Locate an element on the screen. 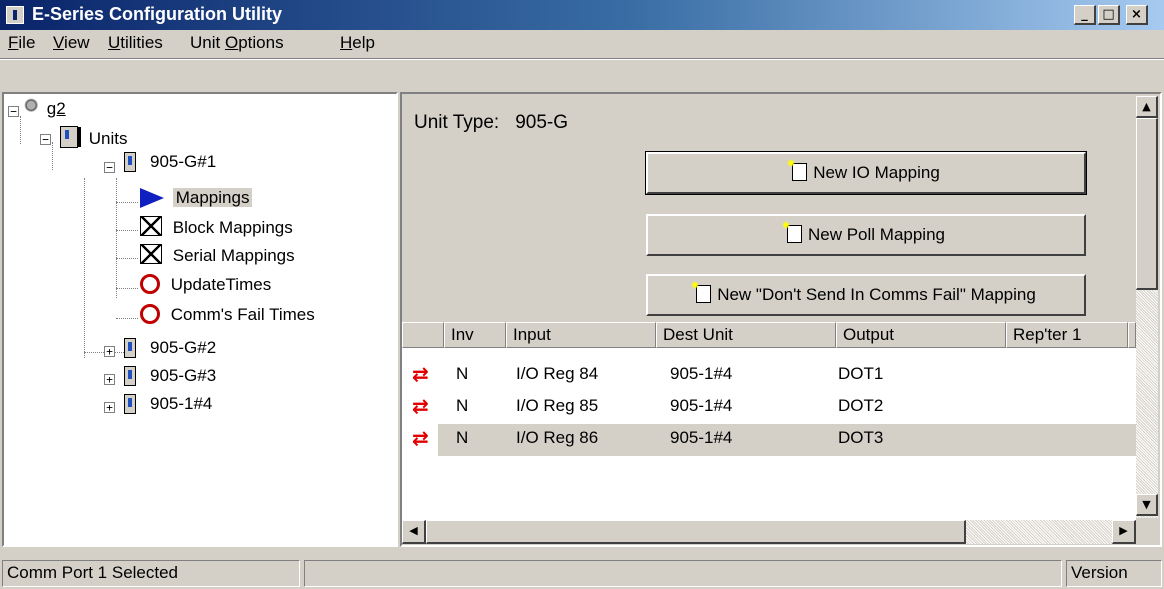 The image size is (1164, 589). cell-input: I/O Reg 86 is located at coordinates (557, 437).